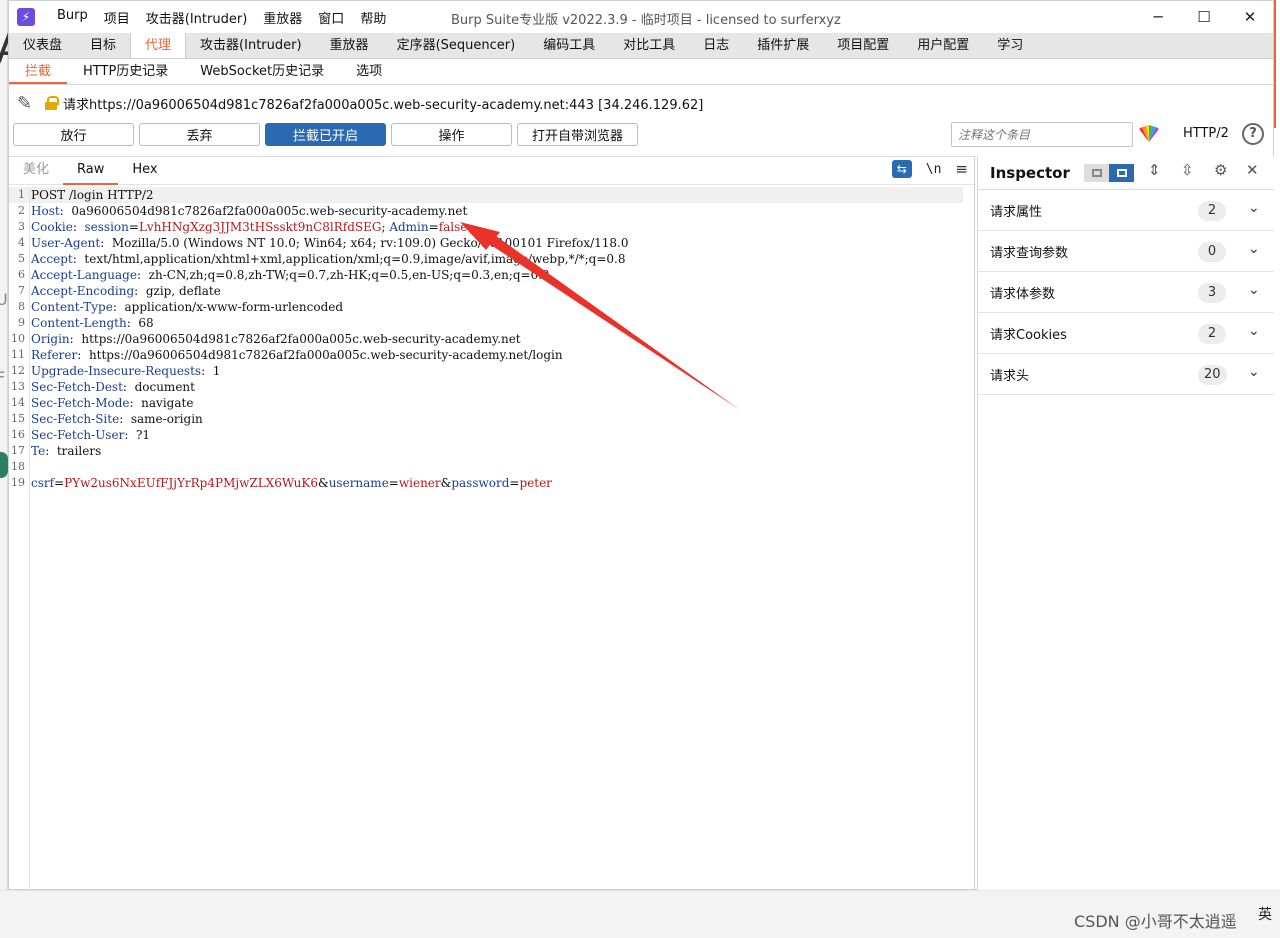 Image resolution: width=1280 pixels, height=938 pixels. I want to click on layout-horizontal-icon, so click(1121, 173).